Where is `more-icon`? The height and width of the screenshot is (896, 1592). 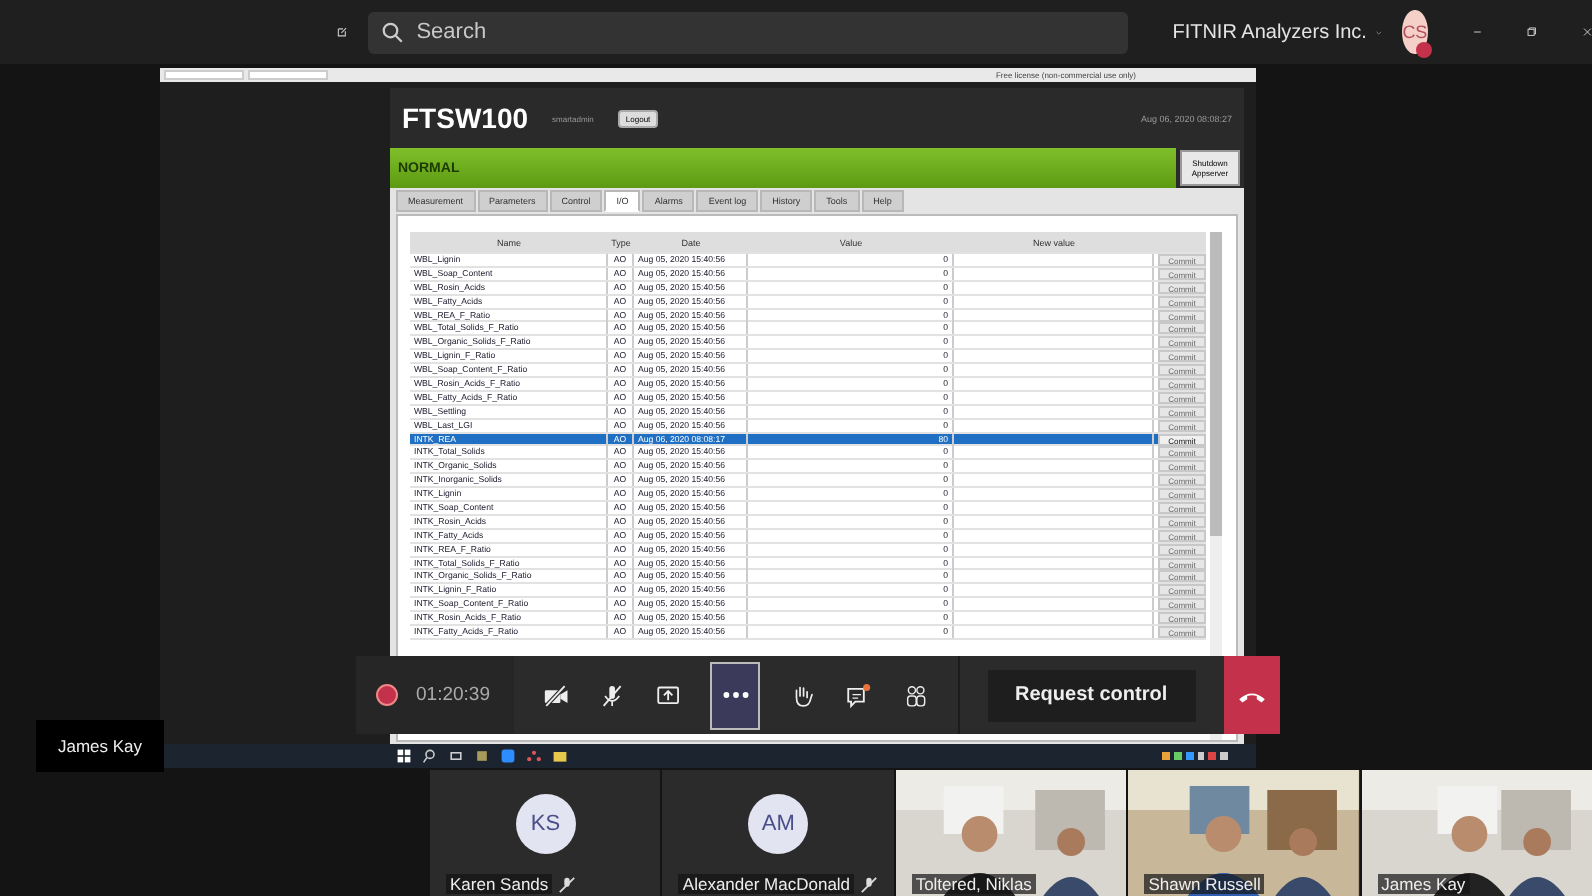 more-icon is located at coordinates (735, 695).